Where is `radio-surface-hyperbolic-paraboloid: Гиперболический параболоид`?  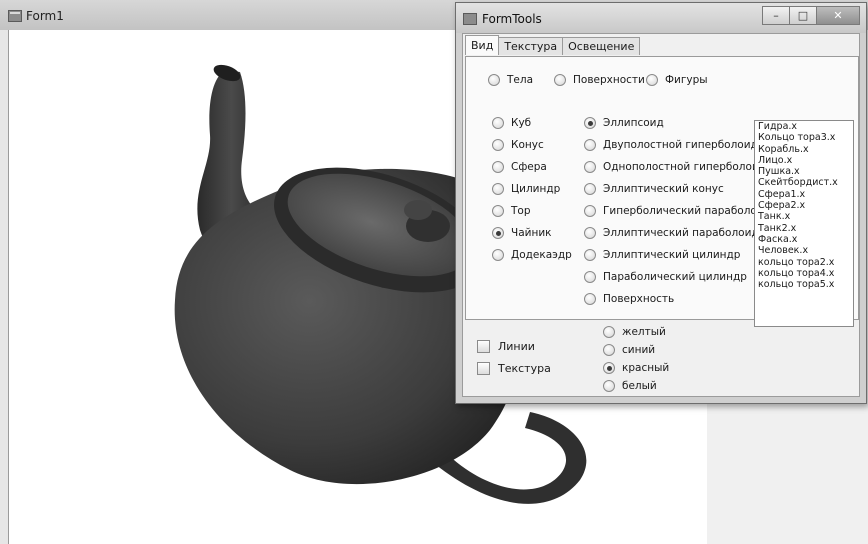
radio-surface-hyperbolic-paraboloid: Гиперболический параболоид is located at coordinates (677, 211).